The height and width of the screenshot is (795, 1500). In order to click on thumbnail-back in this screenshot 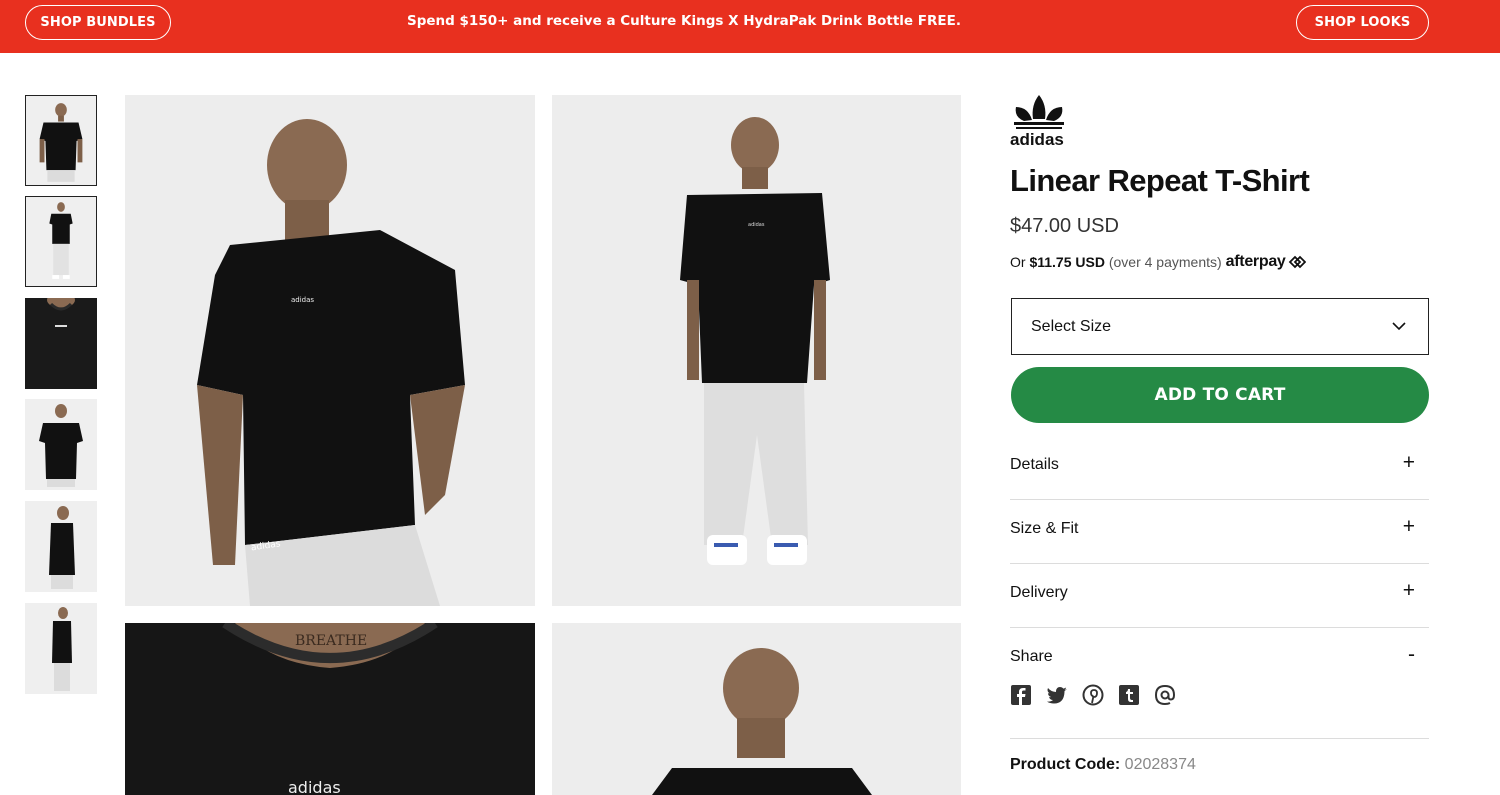, I will do `click(61, 444)`.